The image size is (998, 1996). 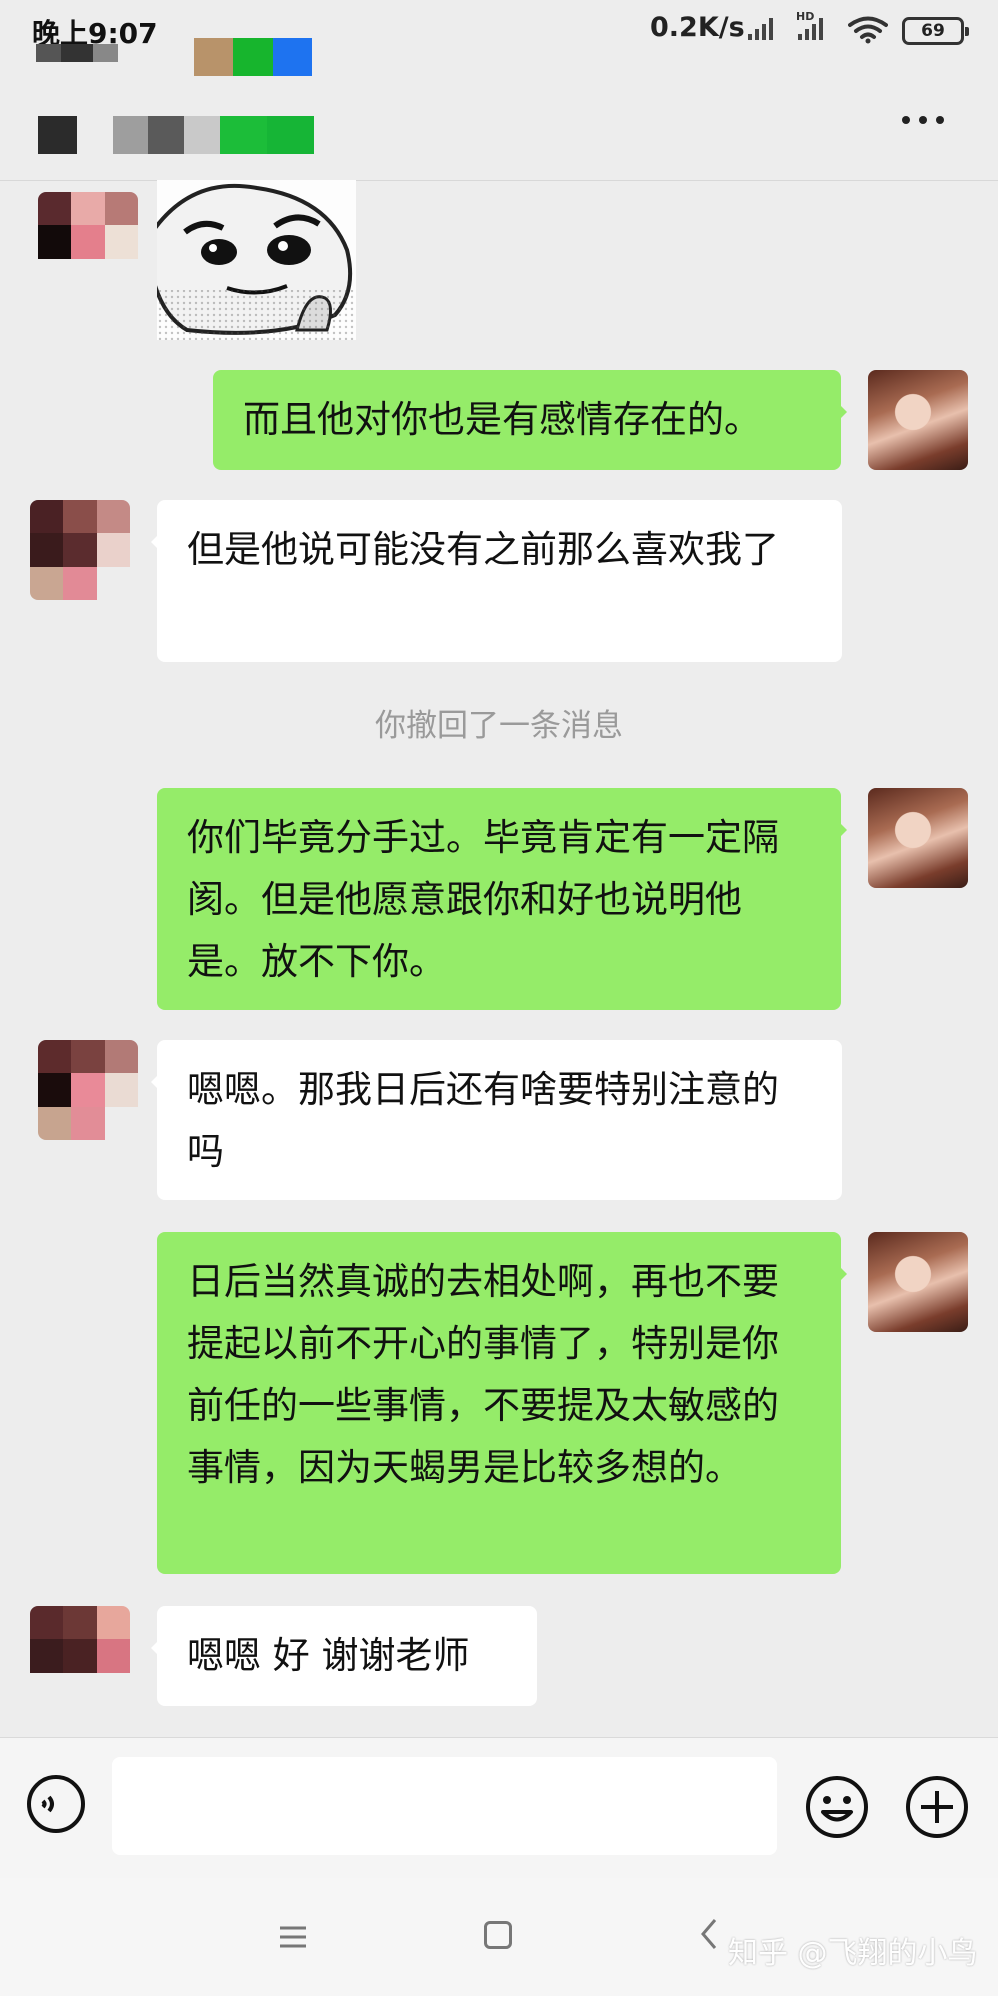 I want to click on grimace-face-icon, so click(x=256, y=261).